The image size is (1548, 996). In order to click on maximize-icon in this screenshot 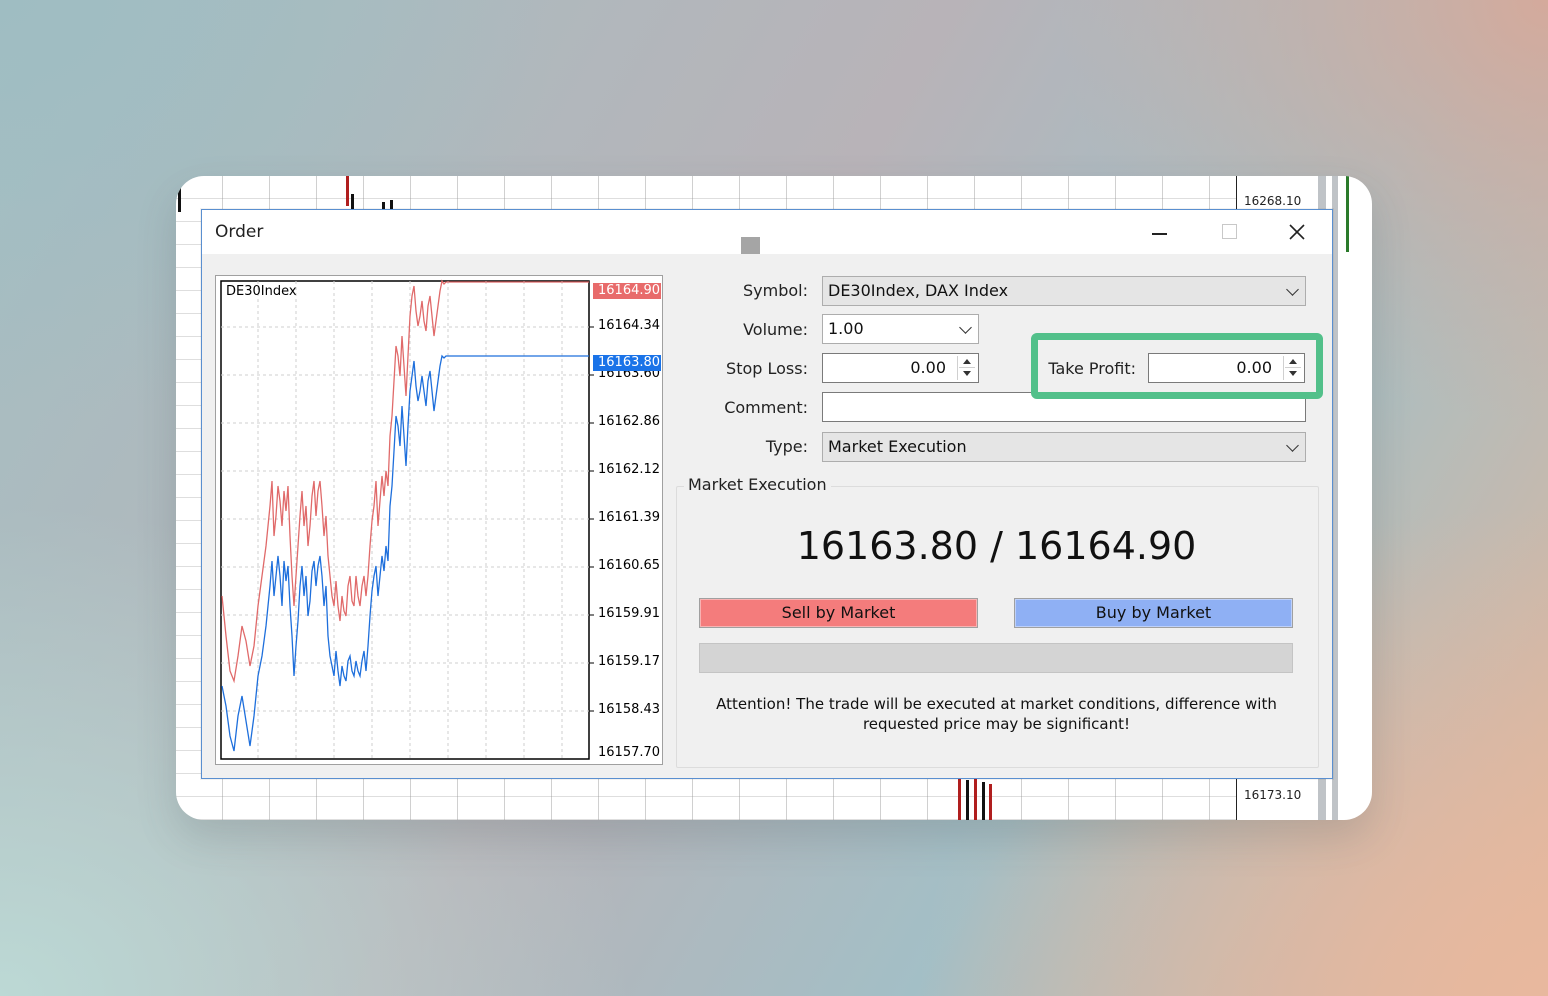, I will do `click(1229, 231)`.